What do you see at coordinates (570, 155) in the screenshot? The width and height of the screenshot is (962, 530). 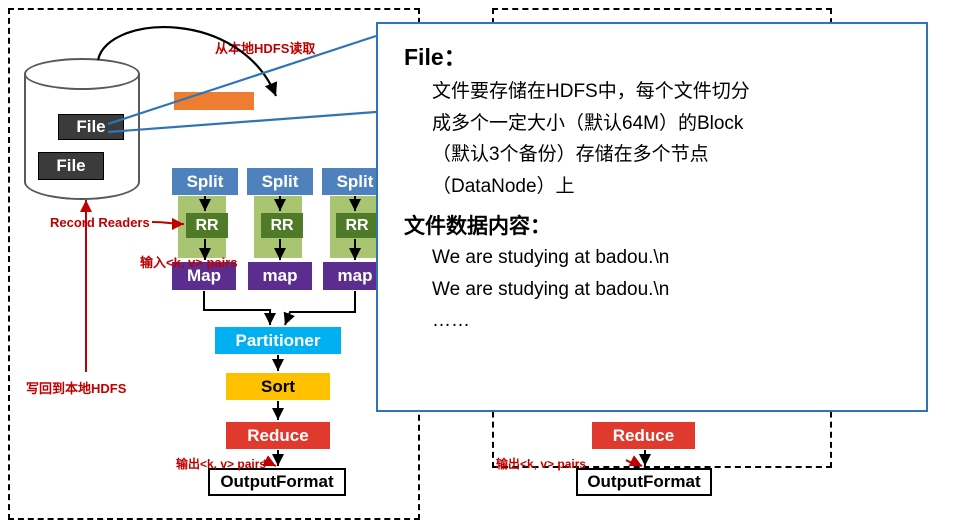 I see `callout-line-3: （默认3个备份）存储在多个节点` at bounding box center [570, 155].